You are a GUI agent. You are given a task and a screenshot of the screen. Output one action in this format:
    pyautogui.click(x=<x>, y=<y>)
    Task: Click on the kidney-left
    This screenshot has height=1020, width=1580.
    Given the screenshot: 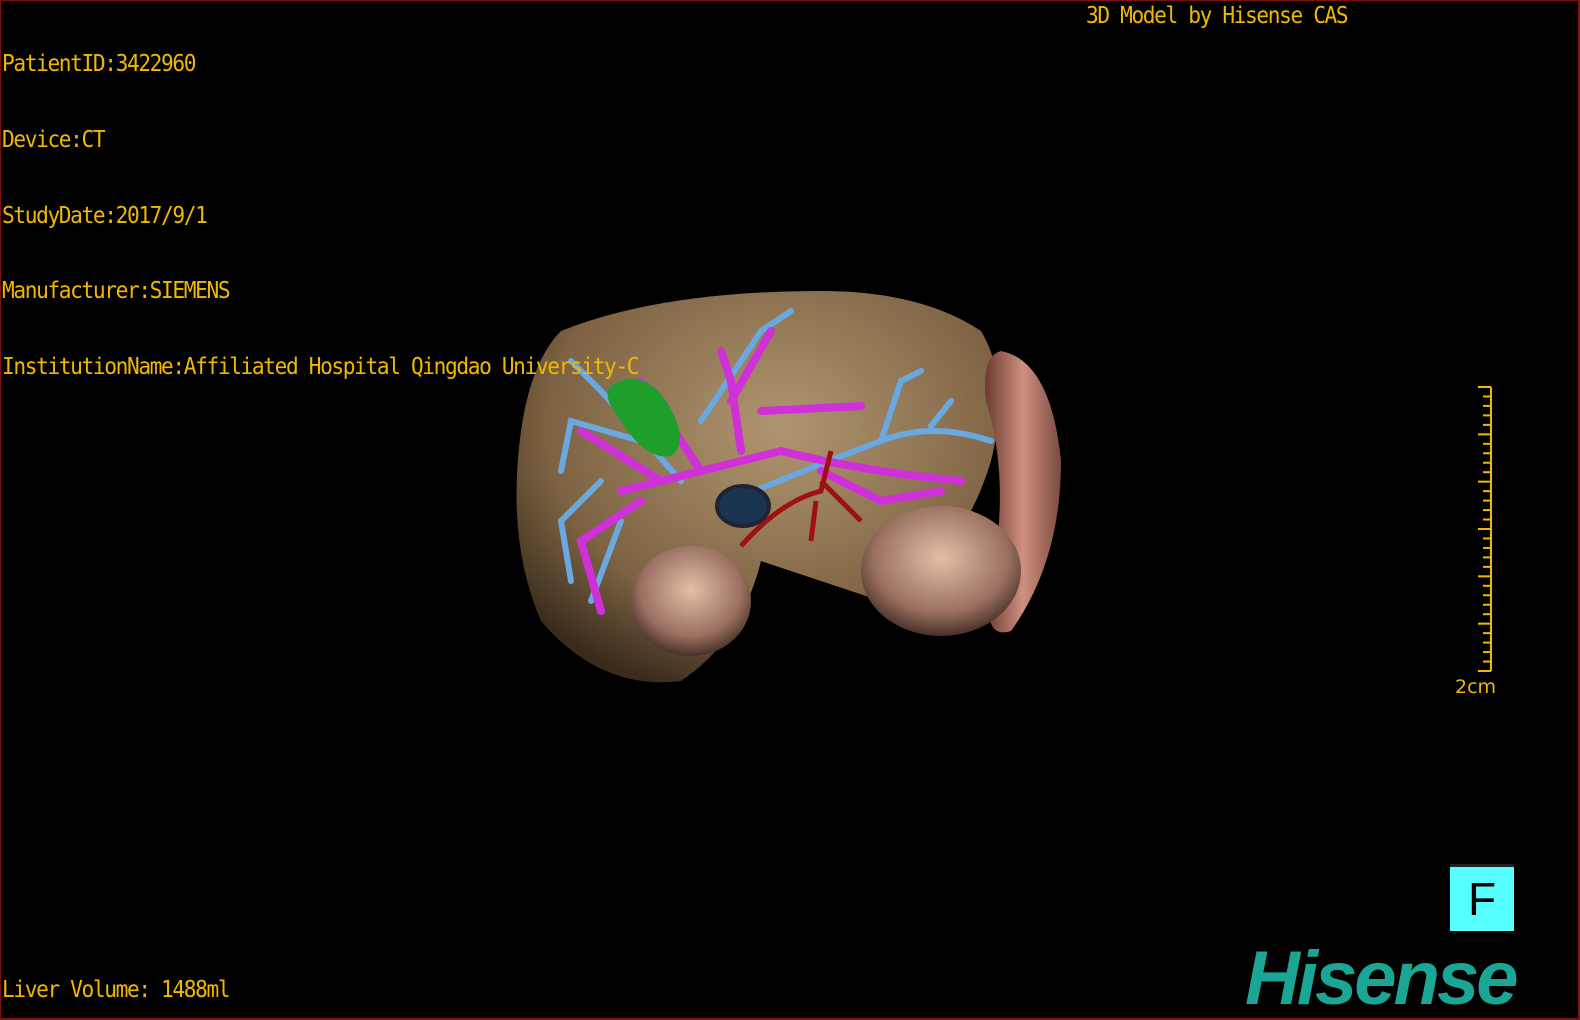 What is the action you would take?
    pyautogui.click(x=691, y=601)
    